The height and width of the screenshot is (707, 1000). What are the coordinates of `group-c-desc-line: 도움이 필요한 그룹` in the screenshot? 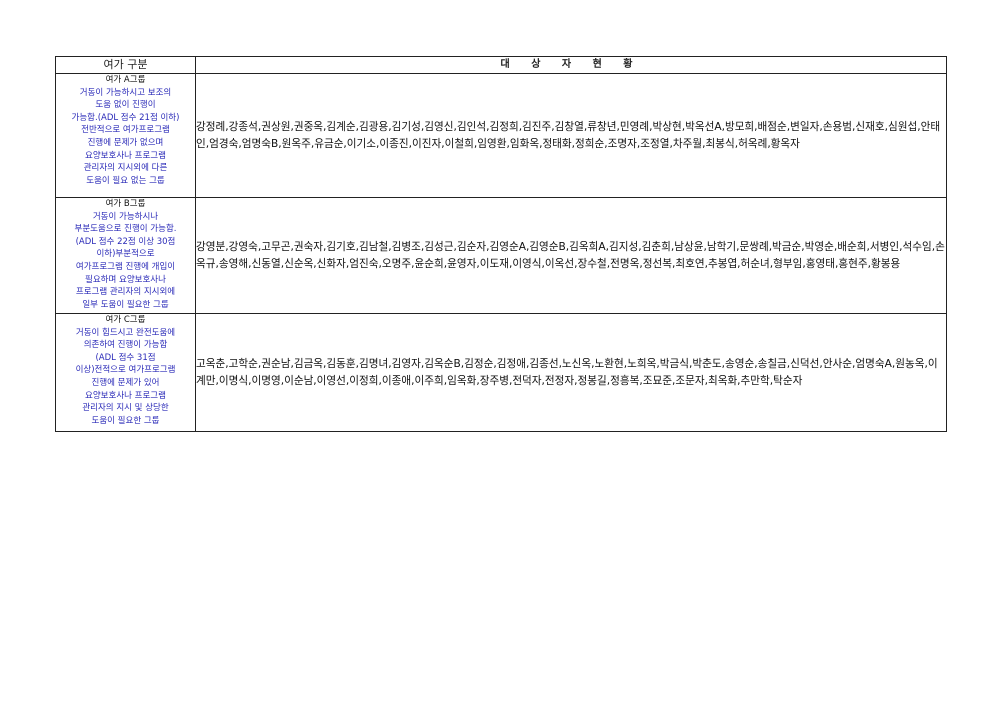 It's located at (125, 420).